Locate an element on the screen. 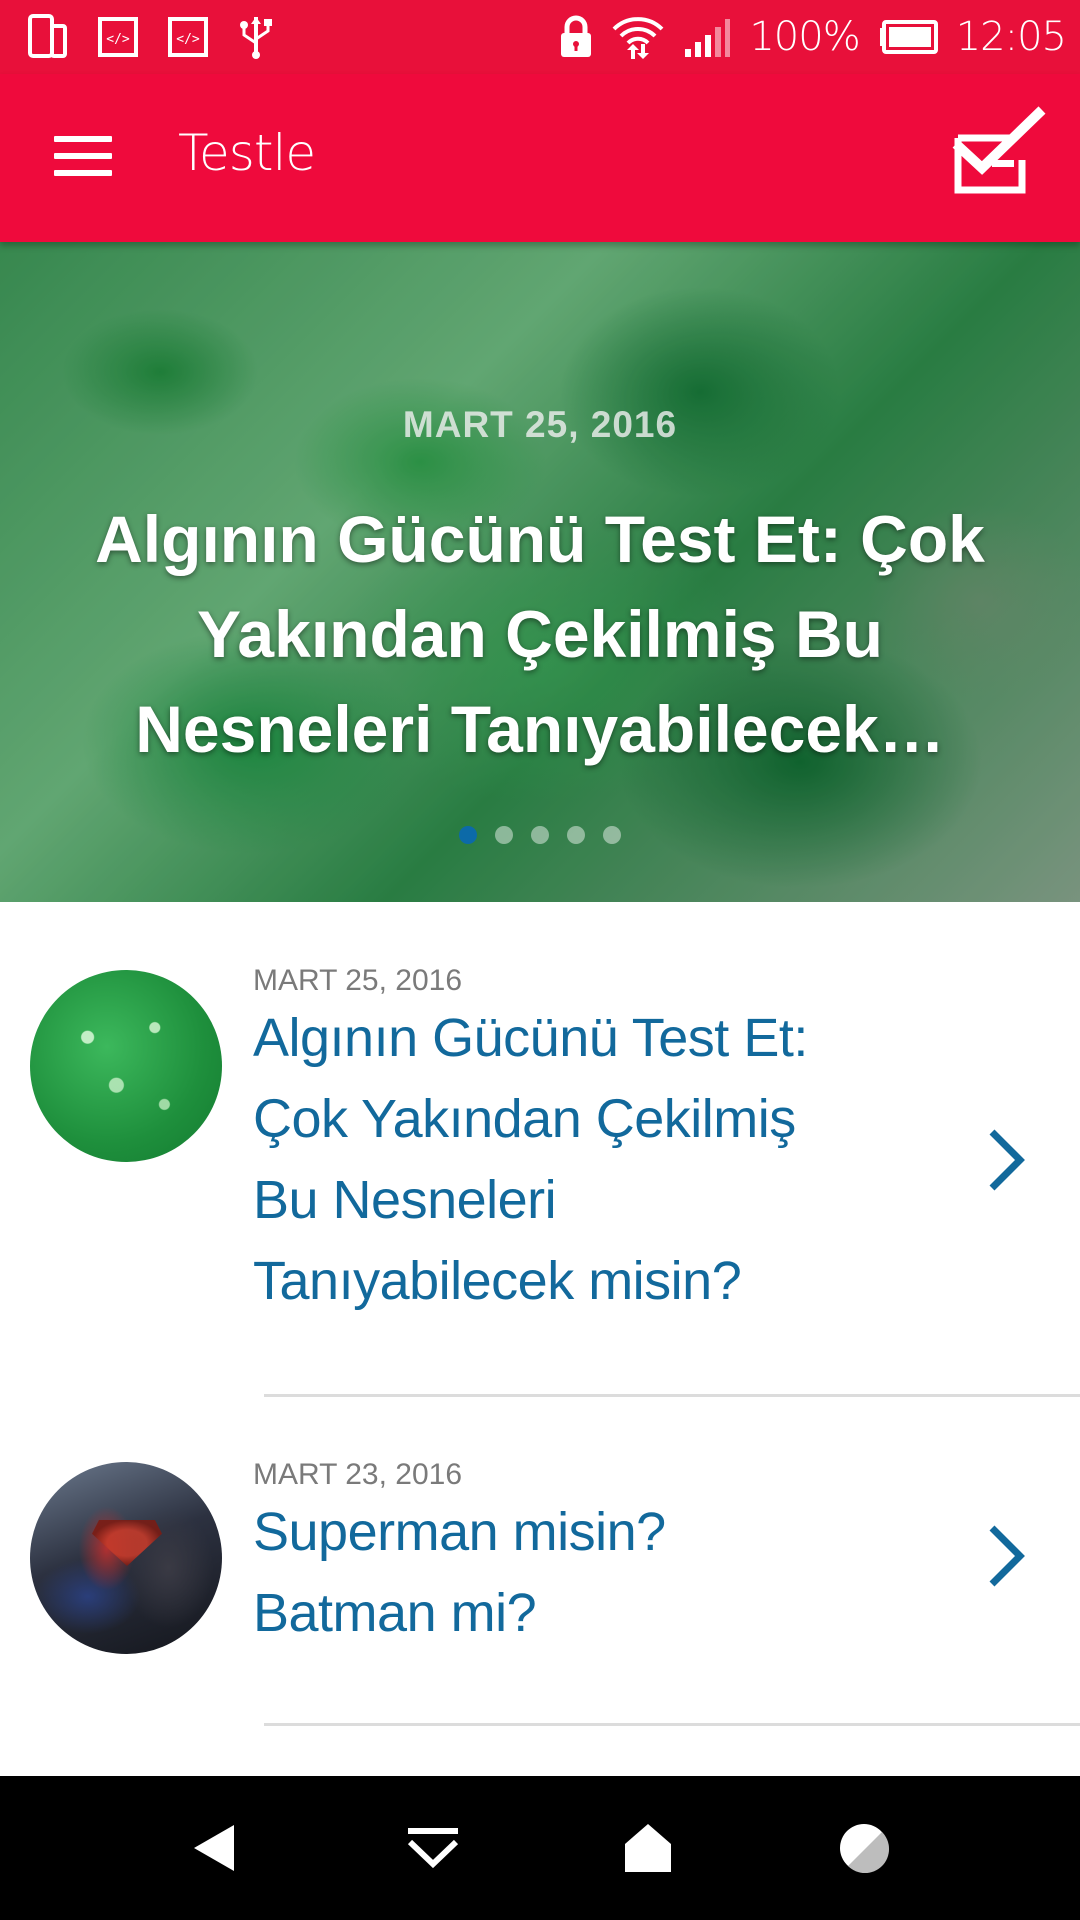 The height and width of the screenshot is (1920, 1080). assistant-icon is located at coordinates (864, 1848).